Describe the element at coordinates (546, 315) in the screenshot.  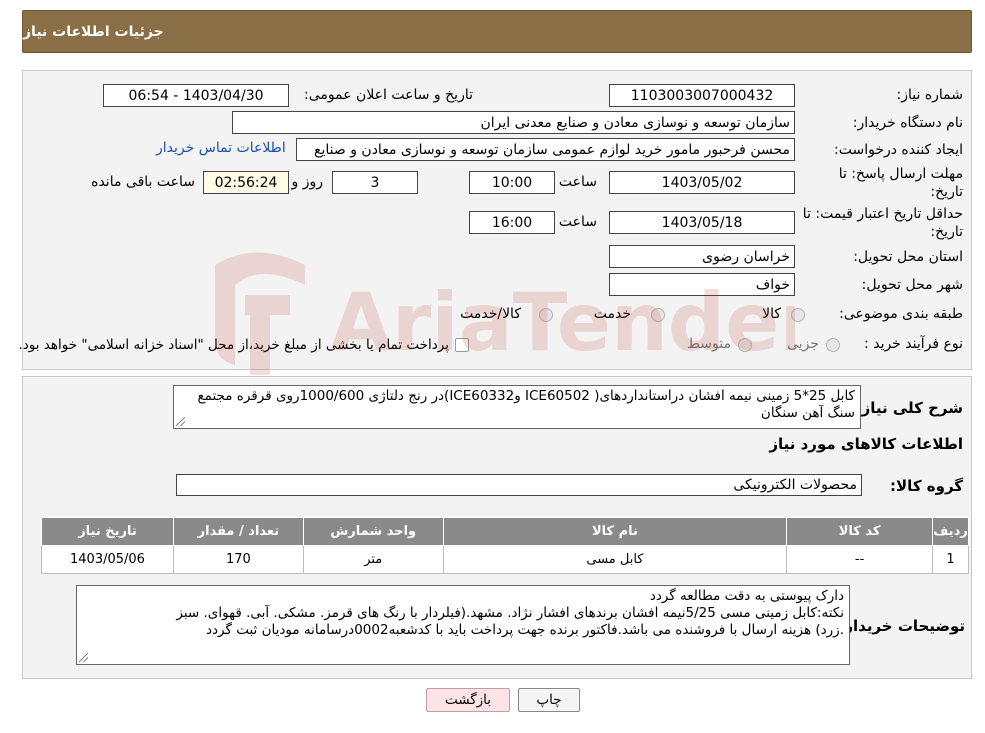
I see `category-radio-goods-service` at that location.